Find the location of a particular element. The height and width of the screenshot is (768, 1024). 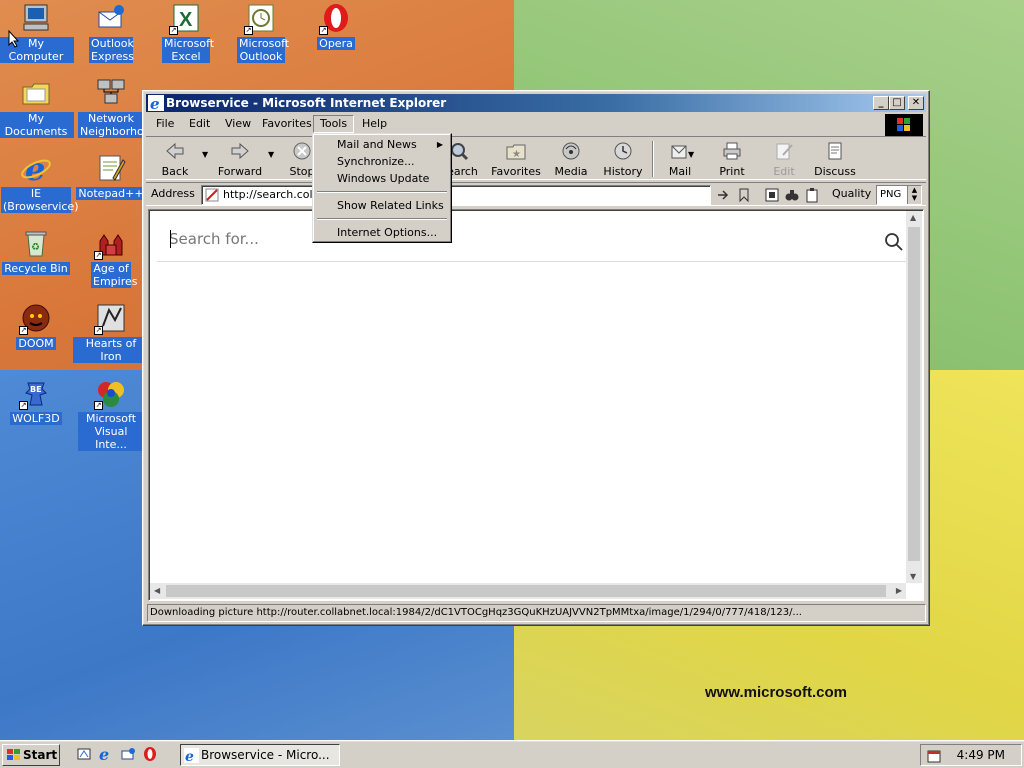

menu-item-show-related-links: Show Related Links is located at coordinates (382, 205).